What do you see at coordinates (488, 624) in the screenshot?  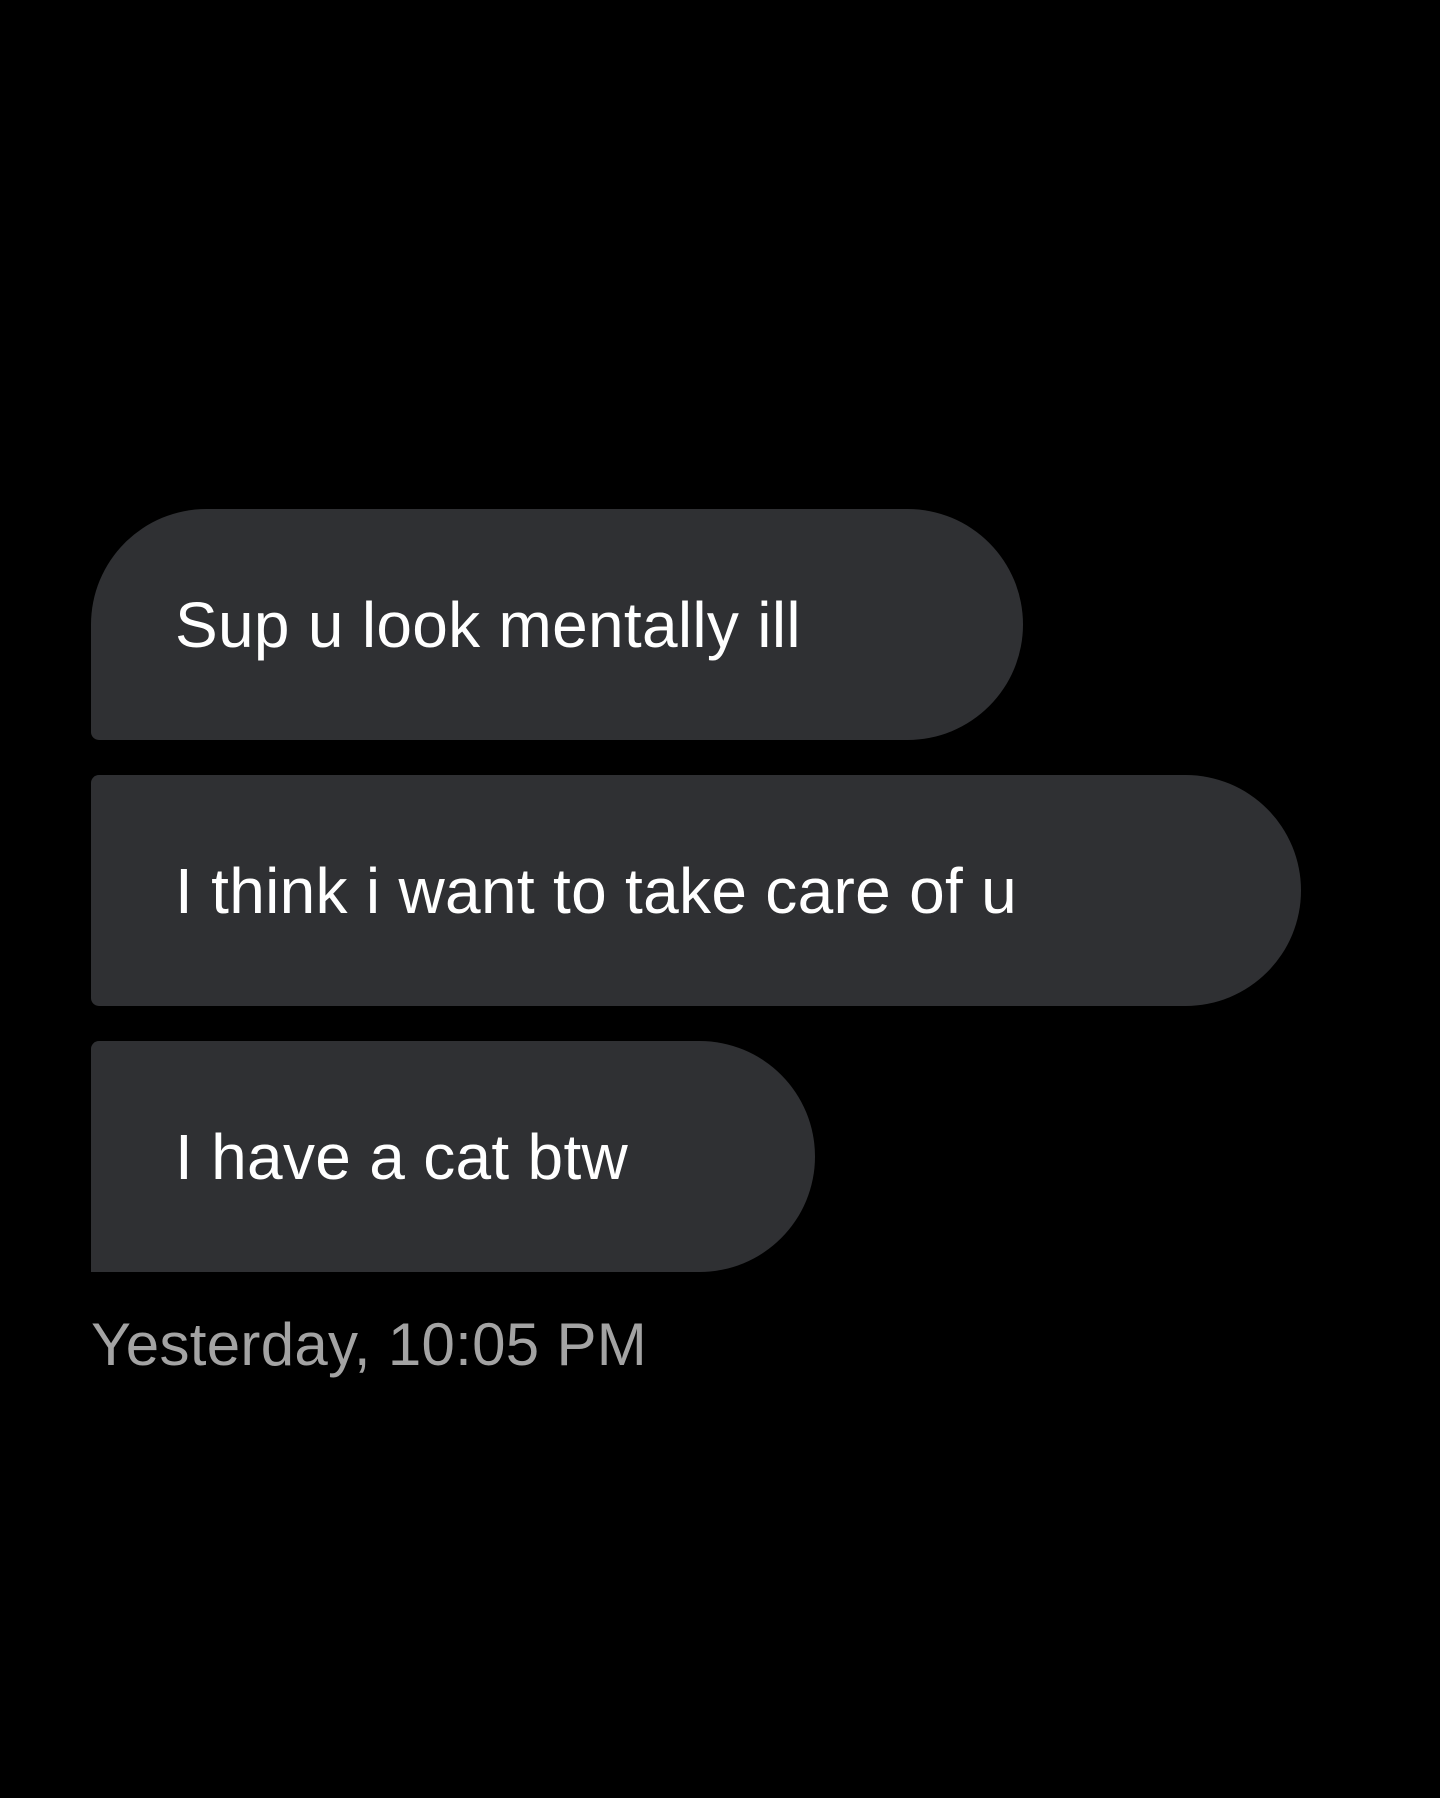 I see `message-text: Sup u look mentally ill` at bounding box center [488, 624].